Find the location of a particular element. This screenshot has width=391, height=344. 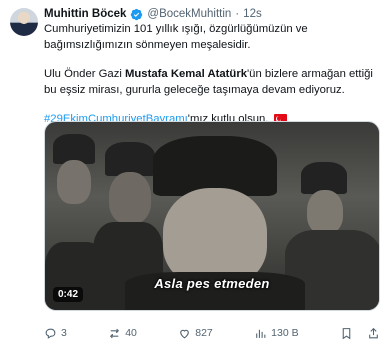

atatürk-name: Mustafa Kemal Atatürk is located at coordinates (186, 74).